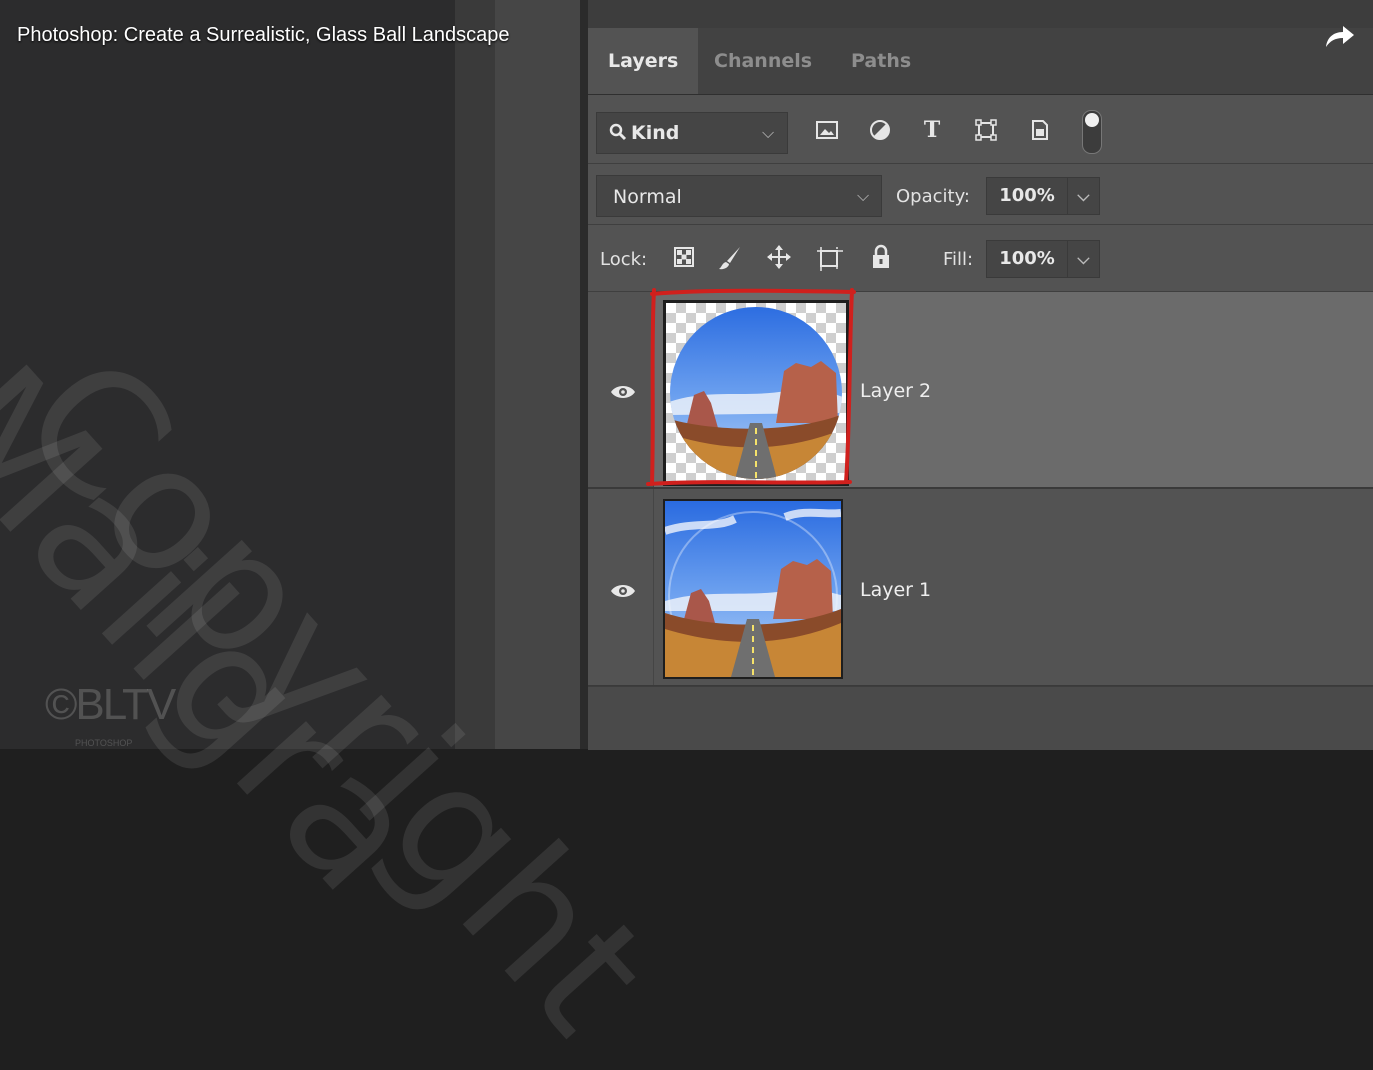  What do you see at coordinates (895, 590) in the screenshot?
I see `layer-name: Layer 1` at bounding box center [895, 590].